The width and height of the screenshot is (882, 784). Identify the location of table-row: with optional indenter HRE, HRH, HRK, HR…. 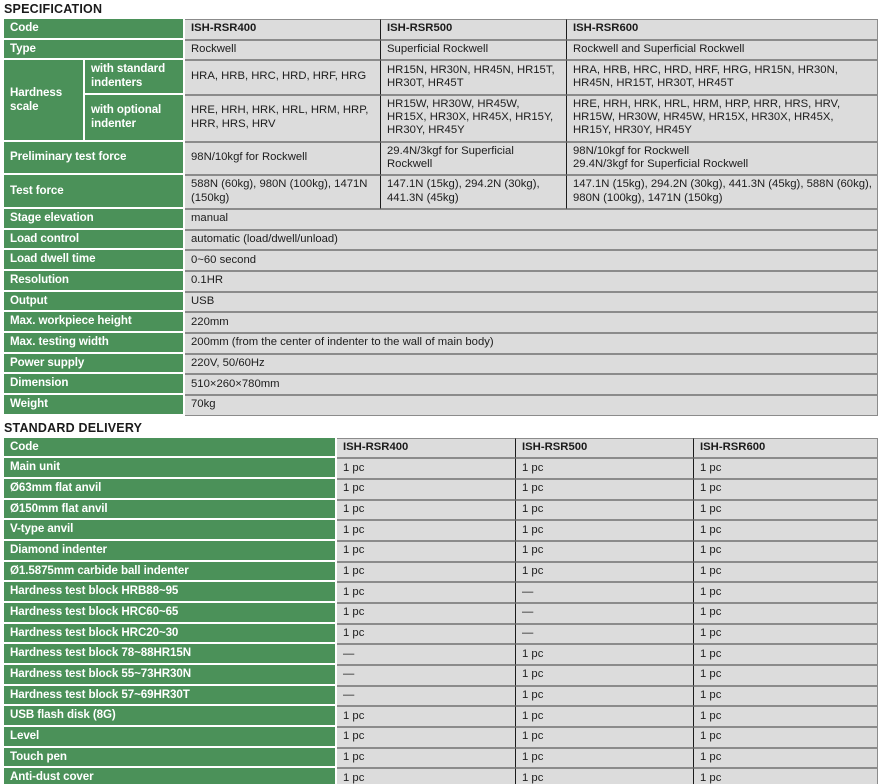
(441, 118).